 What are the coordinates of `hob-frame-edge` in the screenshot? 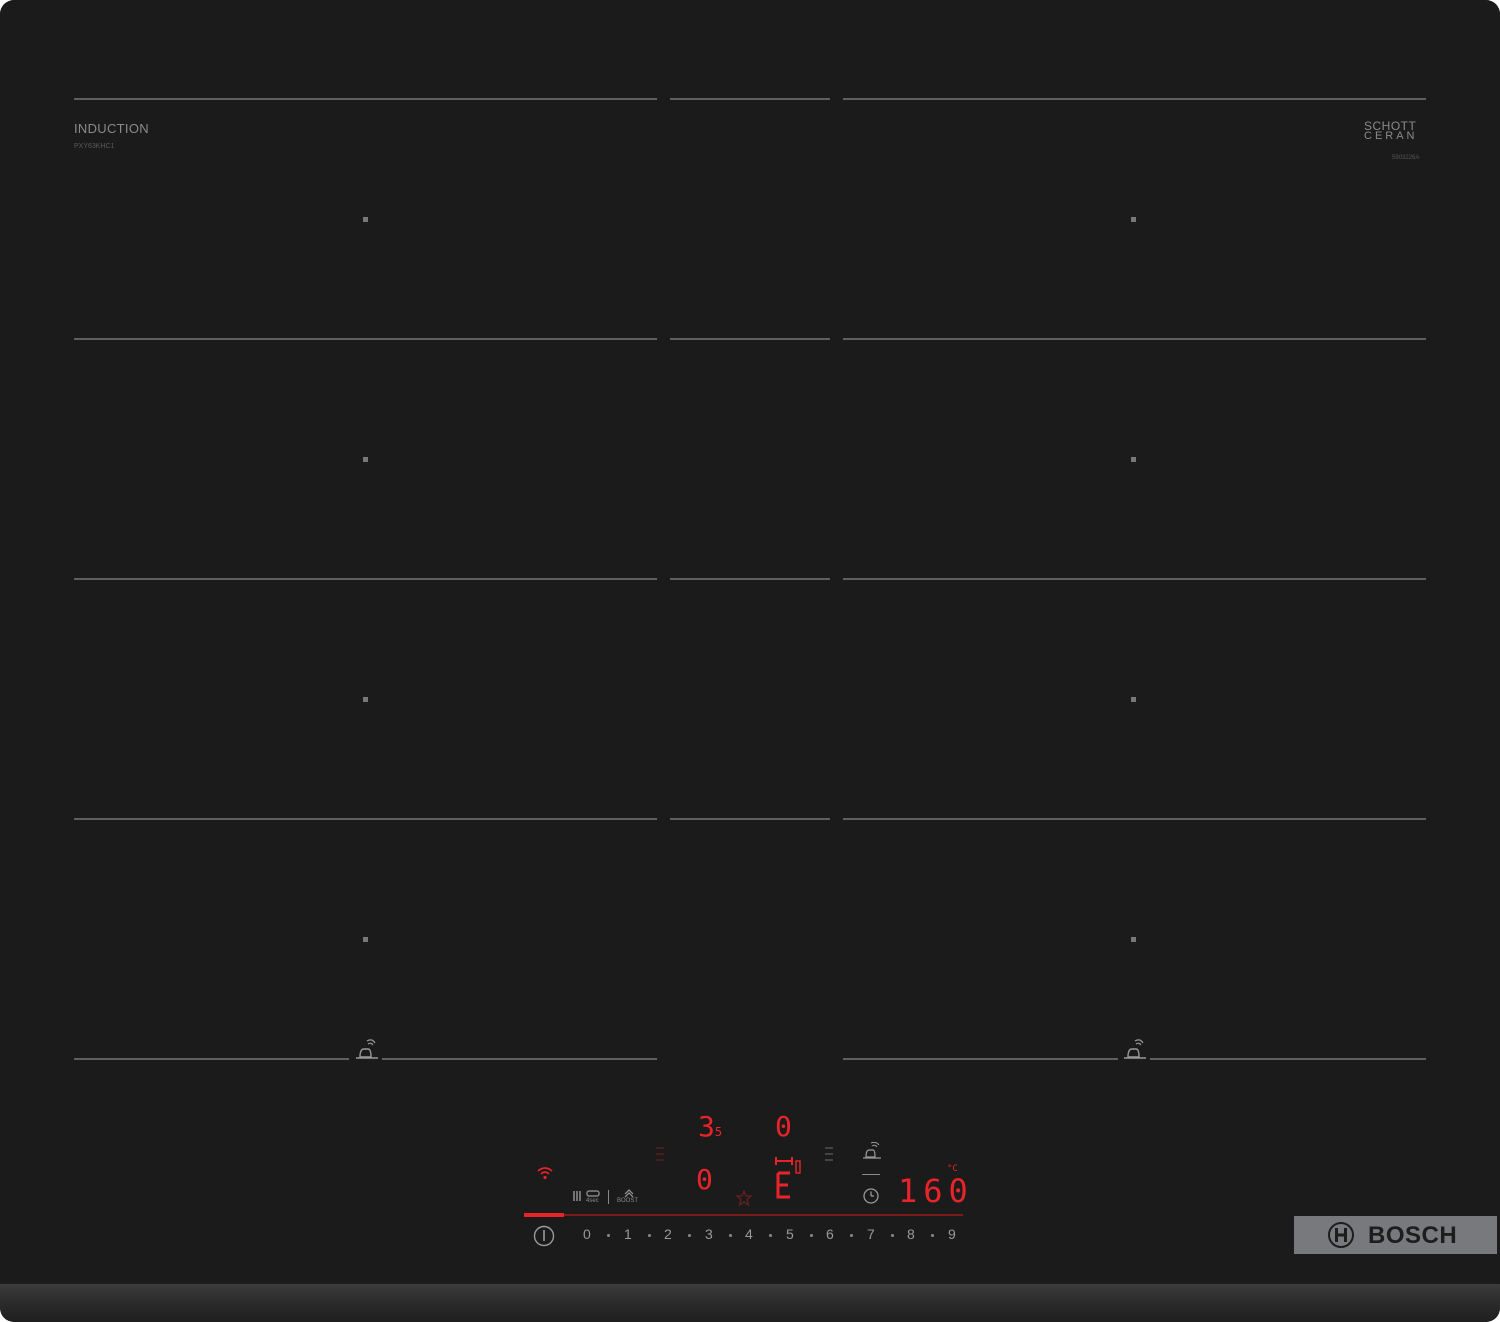 It's located at (750, 1303).